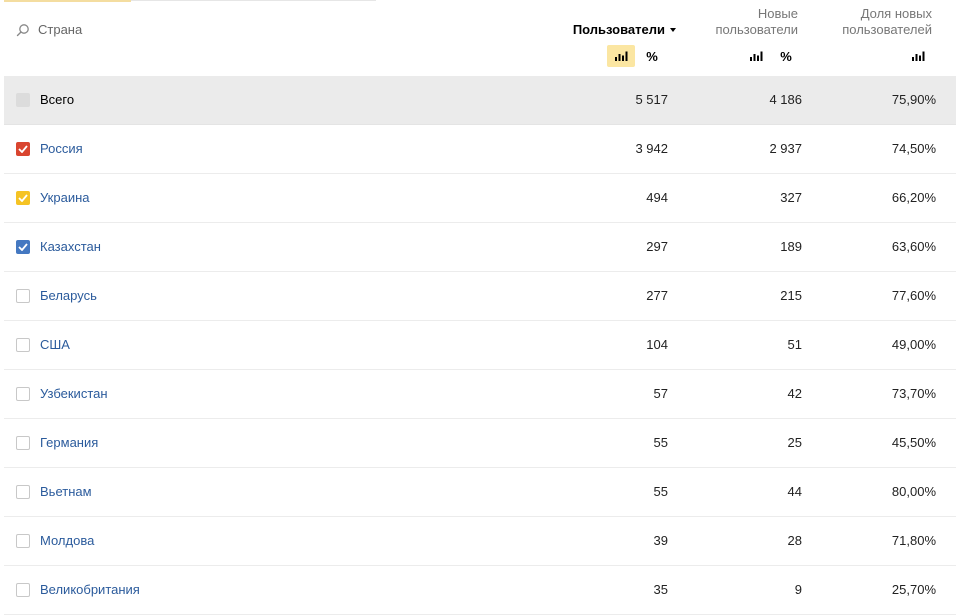 This screenshot has width=961, height=615. Describe the element at coordinates (651, 99) in the screenshot. I see `total-users-value: 5 517` at that location.